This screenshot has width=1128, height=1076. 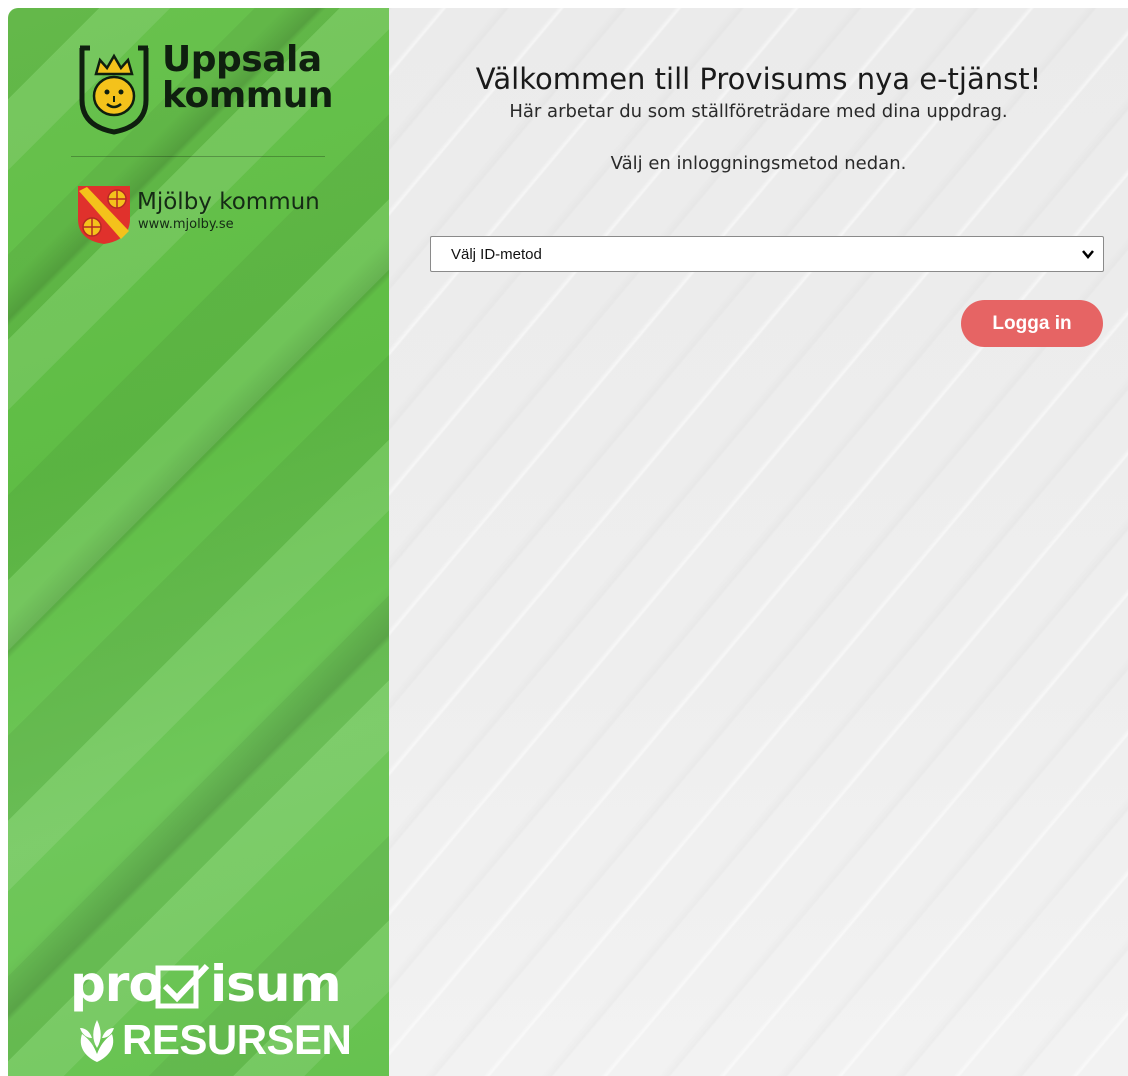 I want to click on page-title: Välkommen till Provisums nya e-tjänst!, so click(x=758, y=79).